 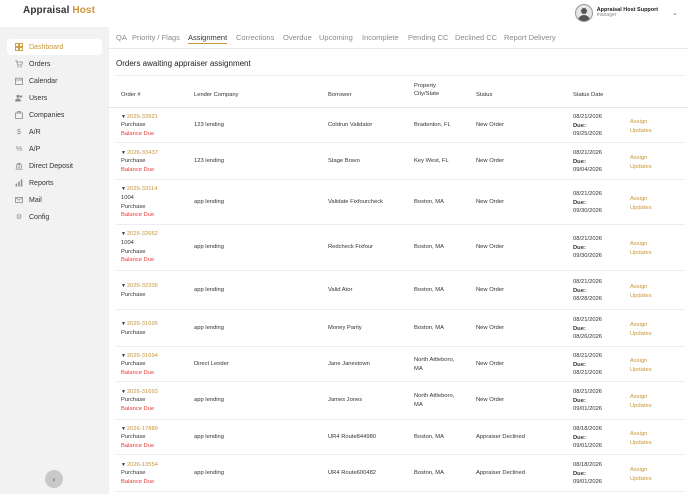 What do you see at coordinates (59, 10) in the screenshot?
I see `app-logo: Appraisal Host` at bounding box center [59, 10].